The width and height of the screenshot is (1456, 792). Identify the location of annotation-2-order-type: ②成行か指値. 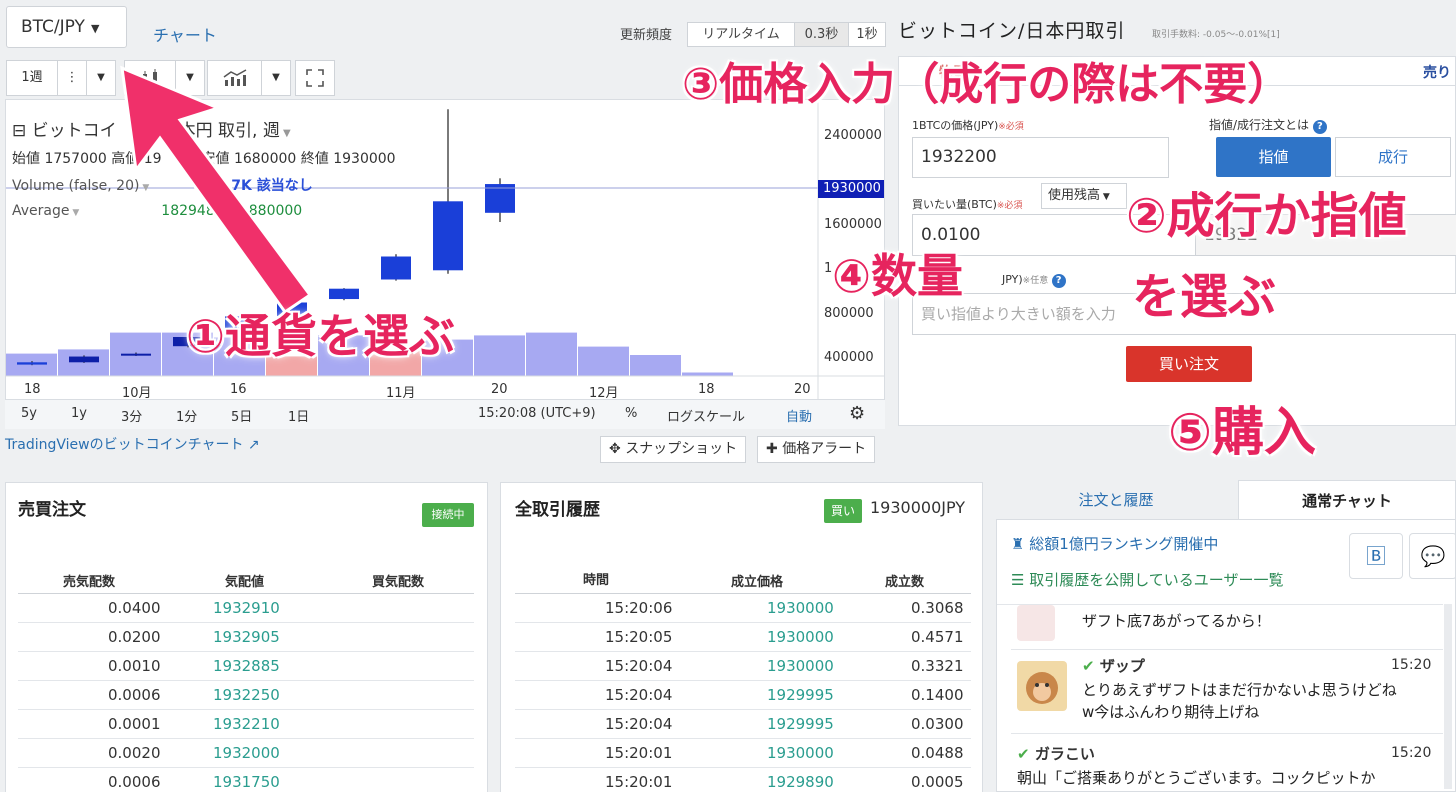
(1266, 216).